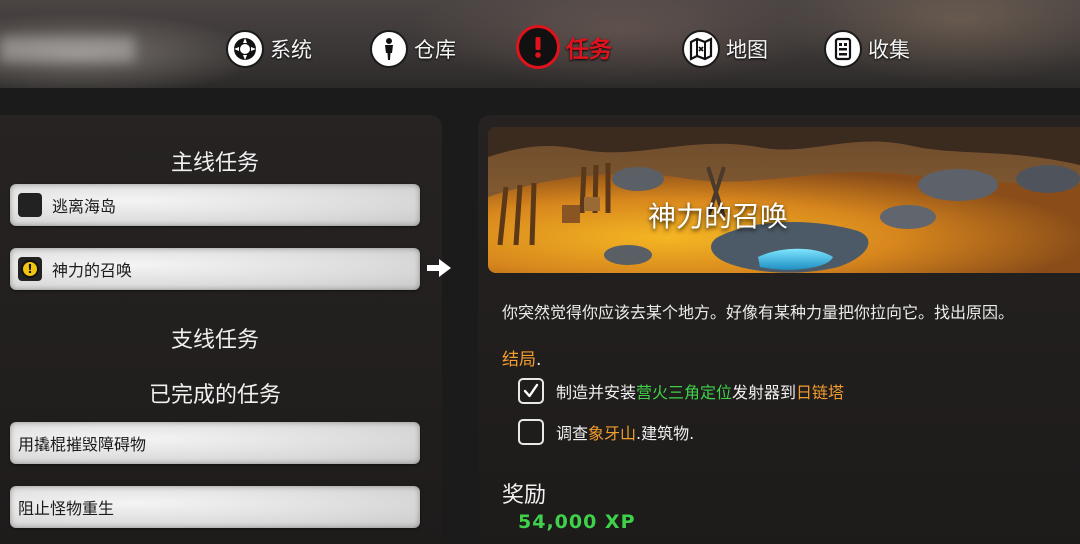  I want to click on objective-text: 调查象牙山.建筑物., so click(625, 433).